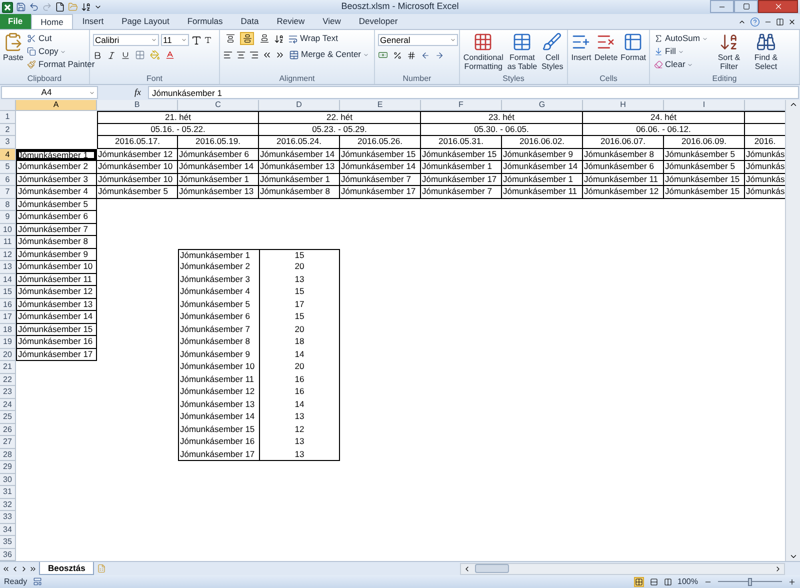  What do you see at coordinates (8, 117) in the screenshot?
I see `row-header: 1` at bounding box center [8, 117].